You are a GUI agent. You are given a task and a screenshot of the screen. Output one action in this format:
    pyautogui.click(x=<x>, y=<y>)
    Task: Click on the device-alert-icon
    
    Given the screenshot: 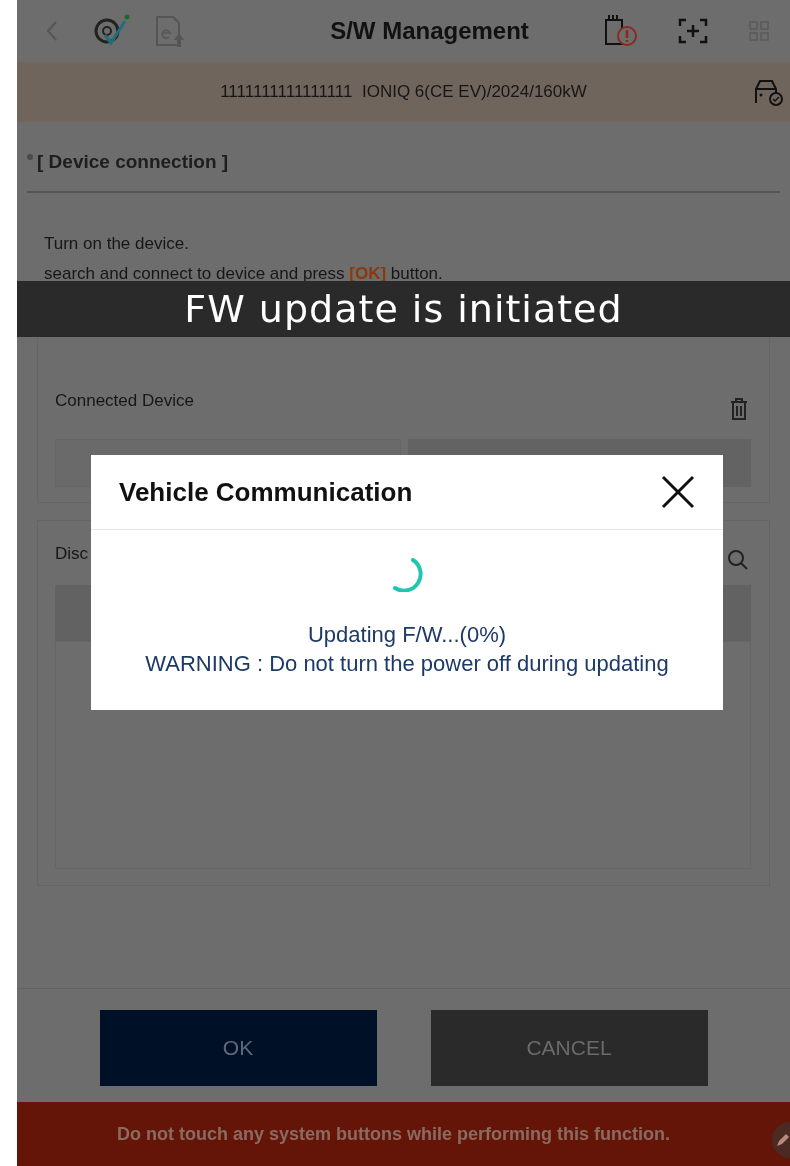 What is the action you would take?
    pyautogui.click(x=620, y=31)
    